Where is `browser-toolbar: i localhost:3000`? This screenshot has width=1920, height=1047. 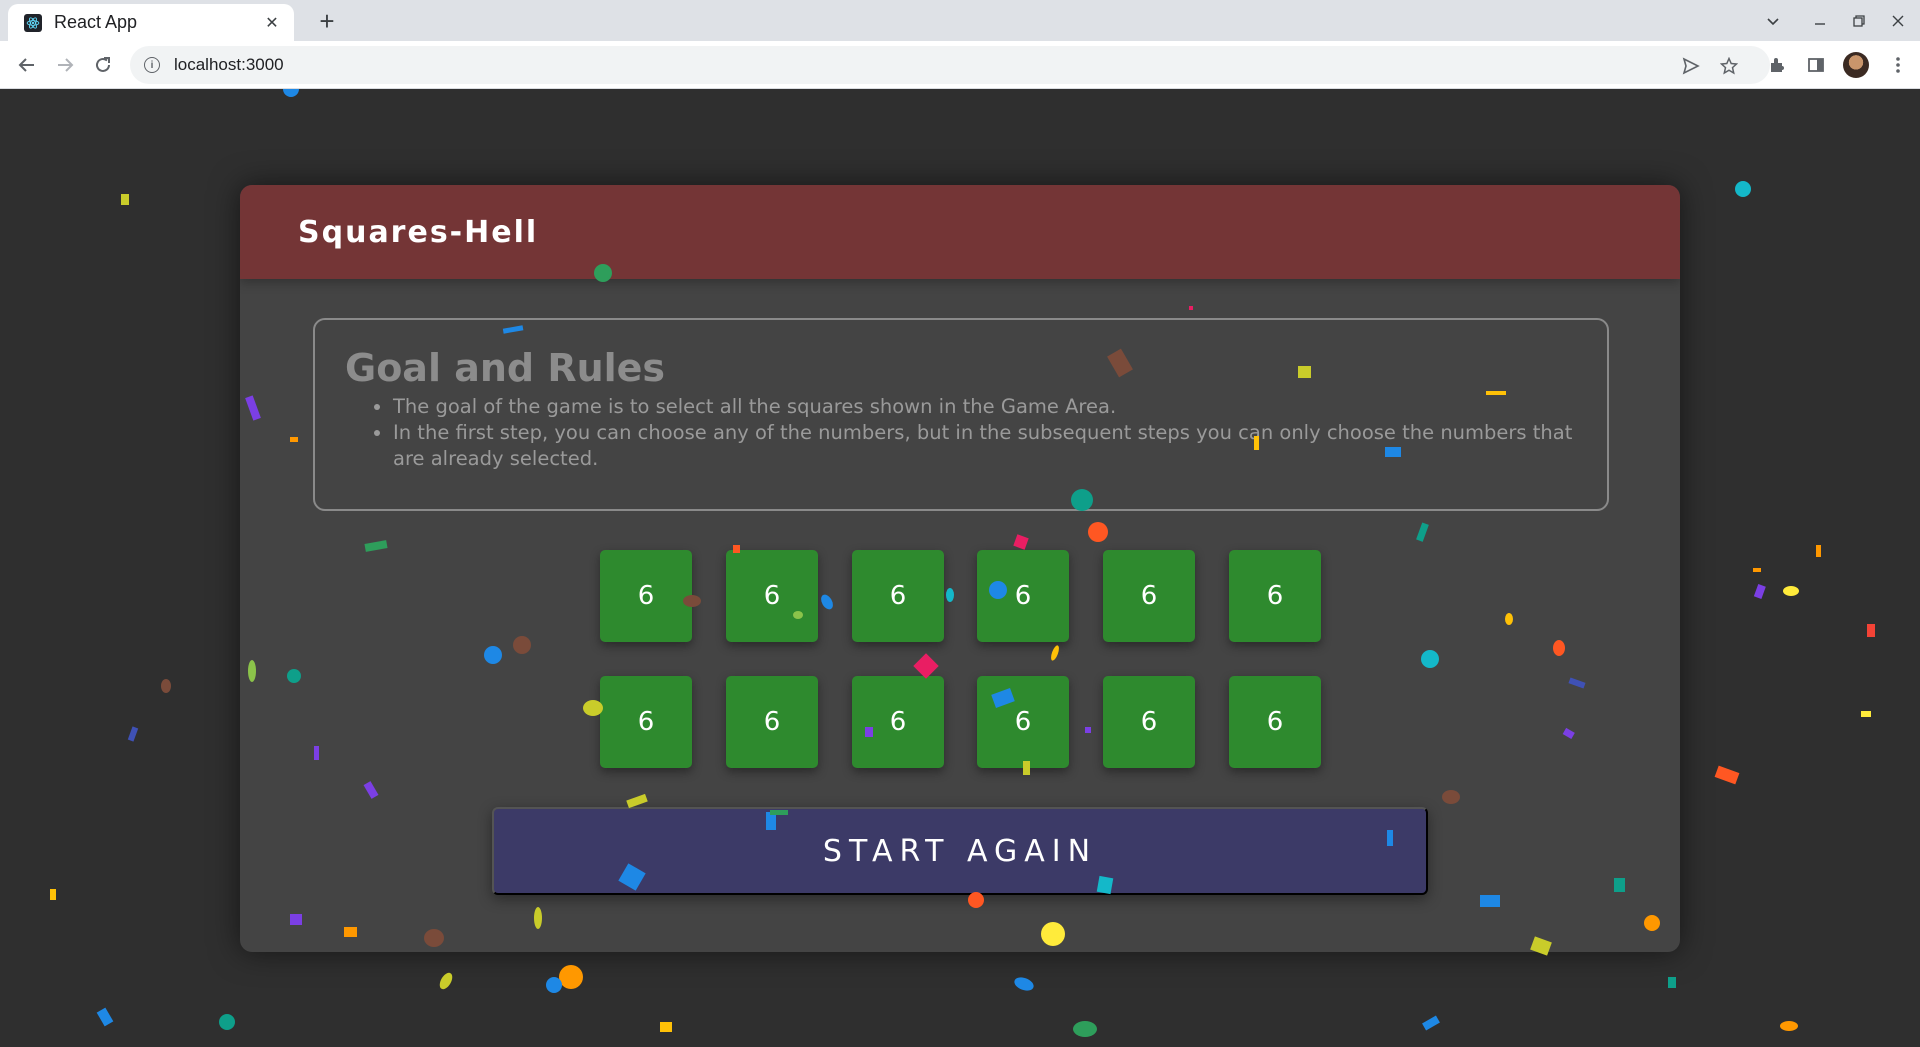 browser-toolbar: i localhost:3000 is located at coordinates (960, 65).